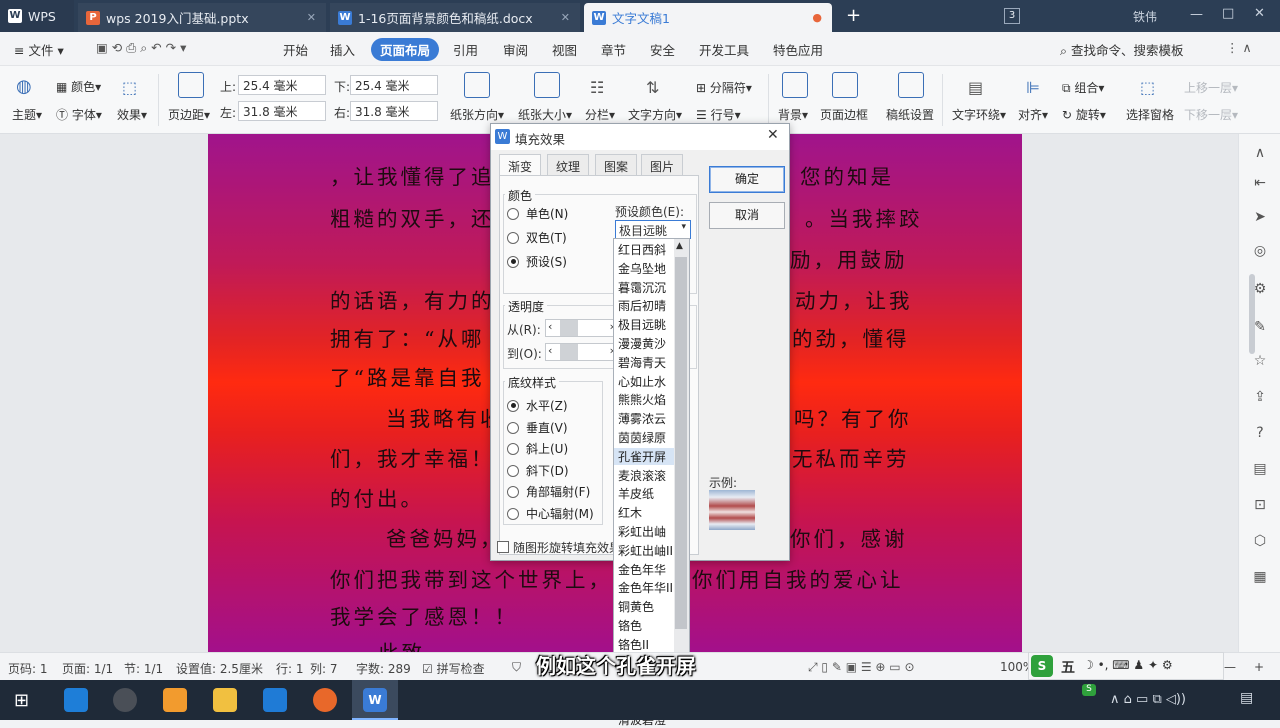 The height and width of the screenshot is (728, 1280). What do you see at coordinates (853, 15) in the screenshot?
I see `new-tab-icon: +` at bounding box center [853, 15].